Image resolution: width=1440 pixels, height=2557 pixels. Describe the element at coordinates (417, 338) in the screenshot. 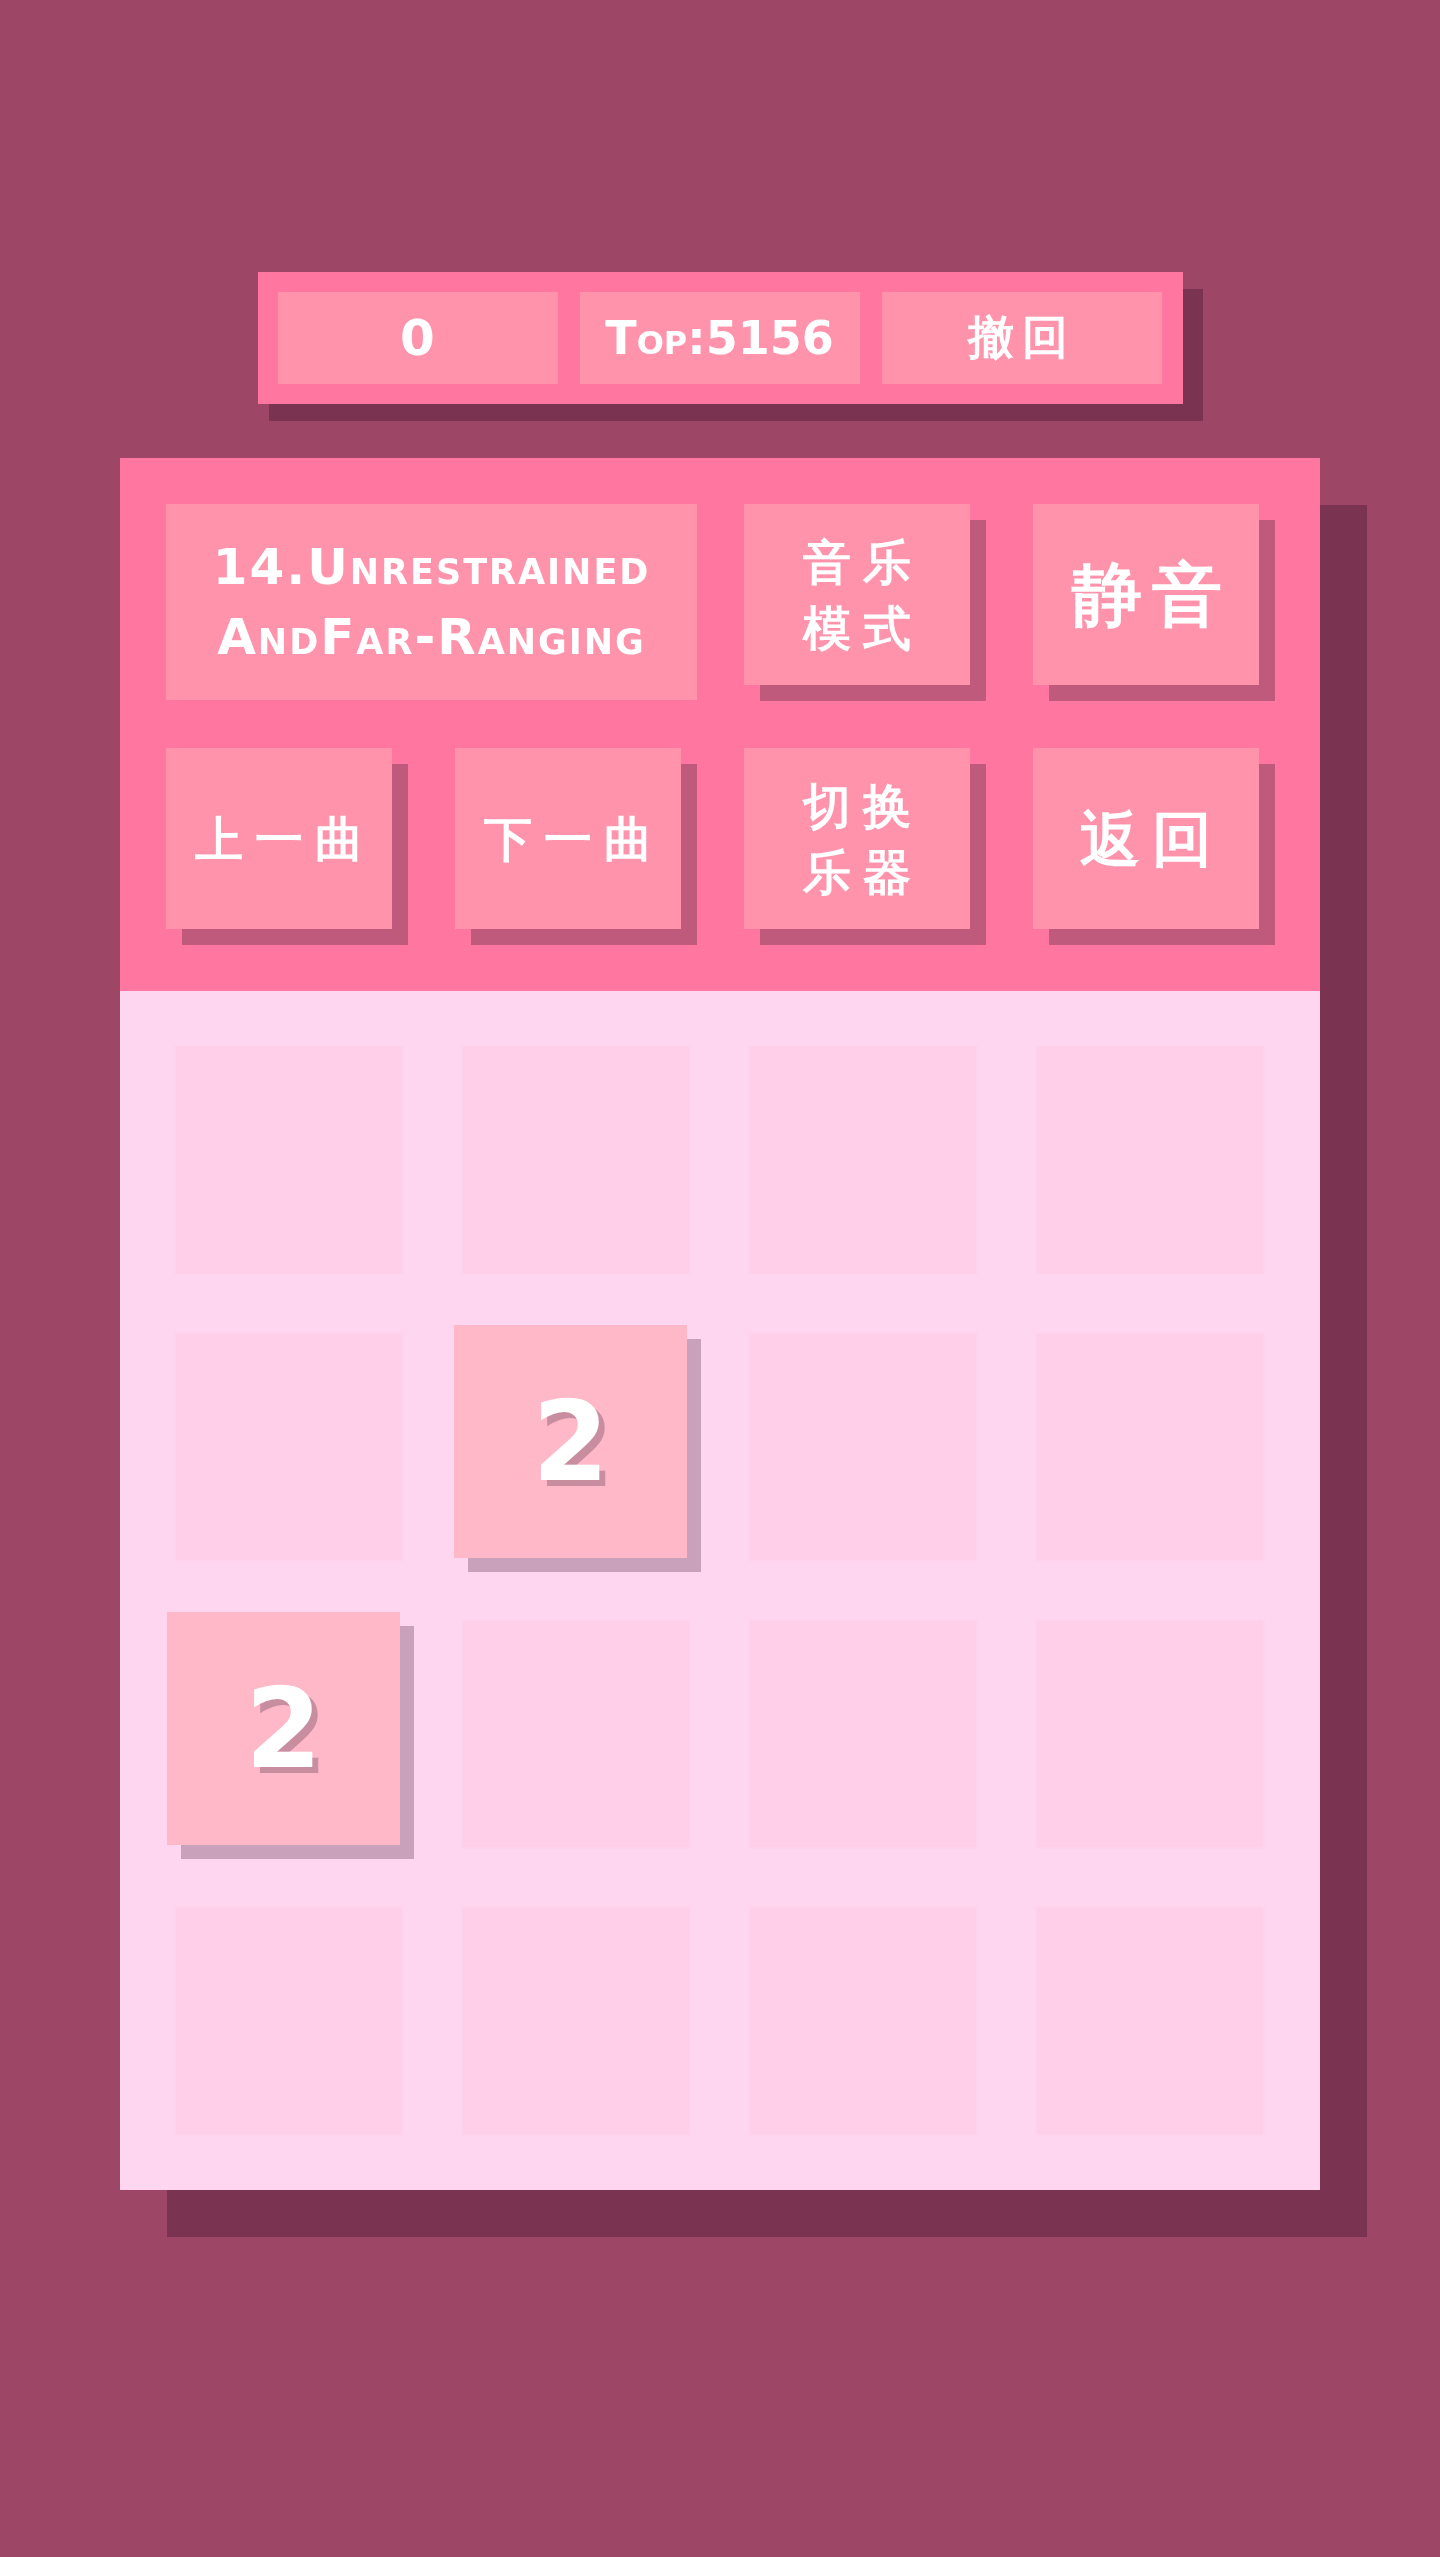

I see `score-display: 0` at that location.